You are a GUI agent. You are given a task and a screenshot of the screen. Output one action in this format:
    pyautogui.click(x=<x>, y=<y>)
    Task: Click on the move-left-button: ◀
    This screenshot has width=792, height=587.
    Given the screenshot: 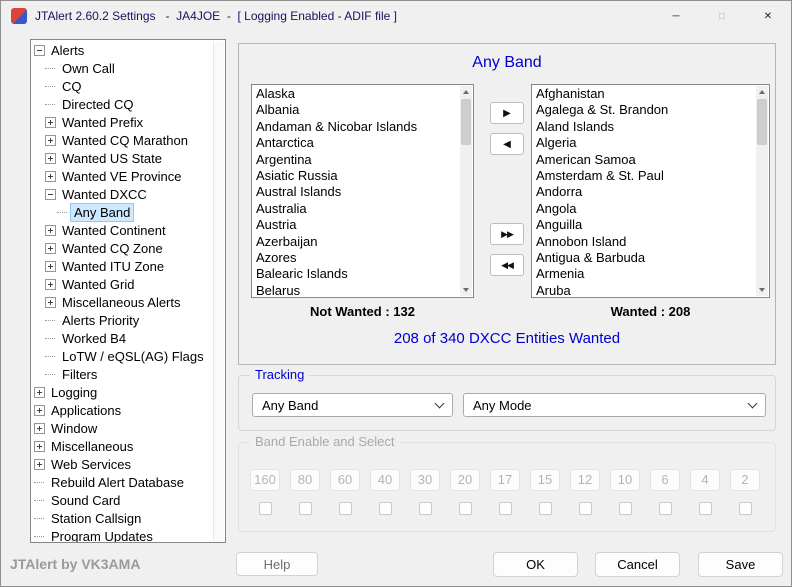 What is the action you would take?
    pyautogui.click(x=507, y=144)
    